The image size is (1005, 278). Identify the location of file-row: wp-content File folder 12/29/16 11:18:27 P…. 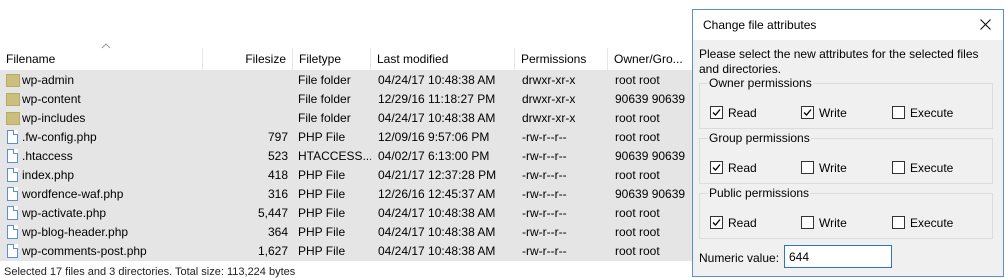
(350, 99).